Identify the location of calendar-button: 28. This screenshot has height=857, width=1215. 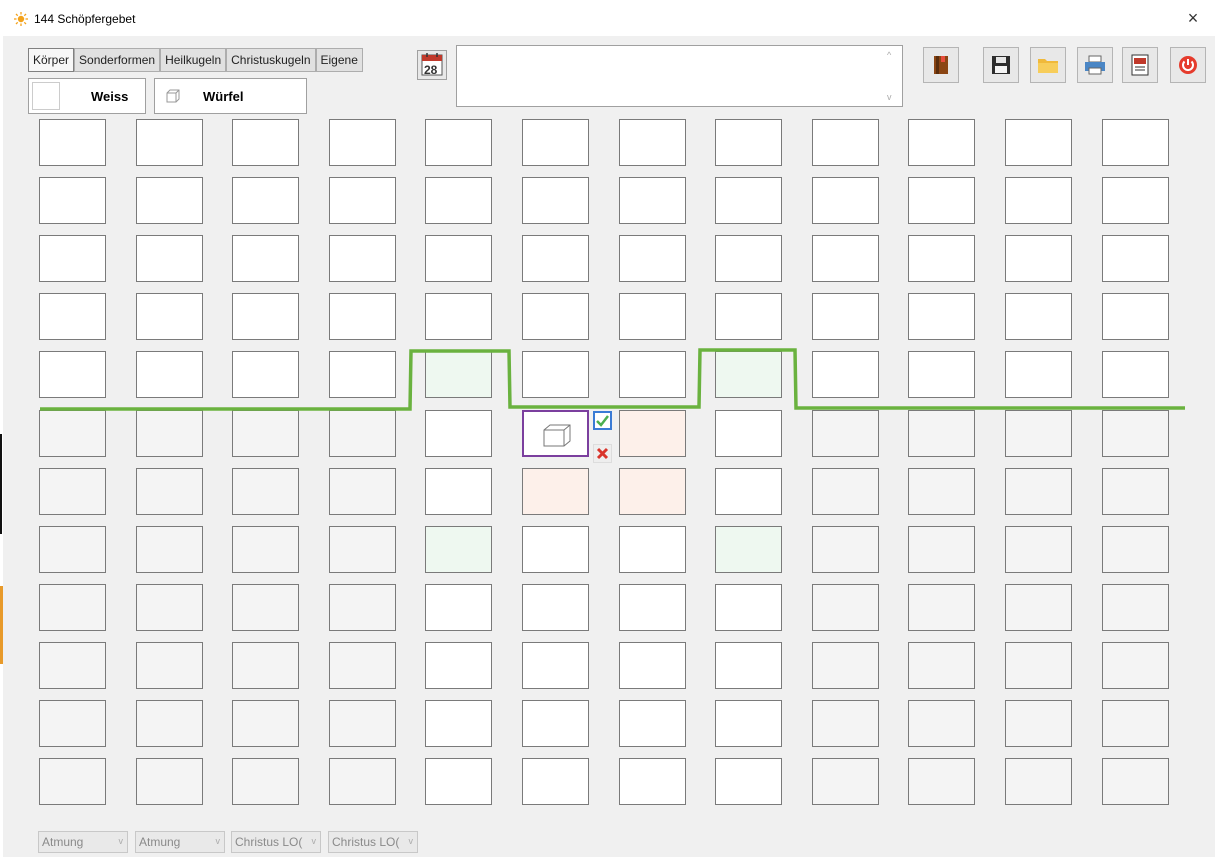
(432, 65).